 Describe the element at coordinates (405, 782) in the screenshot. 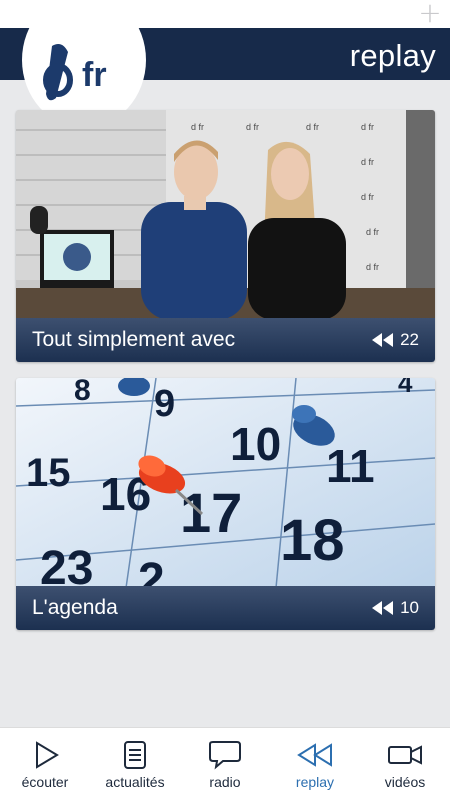

I see `nav-label: vidéos` at that location.